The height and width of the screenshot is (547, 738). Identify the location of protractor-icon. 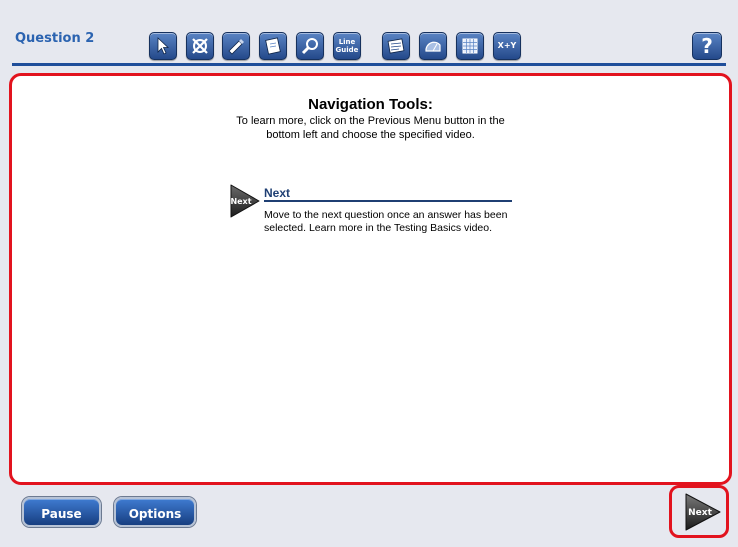
(433, 46).